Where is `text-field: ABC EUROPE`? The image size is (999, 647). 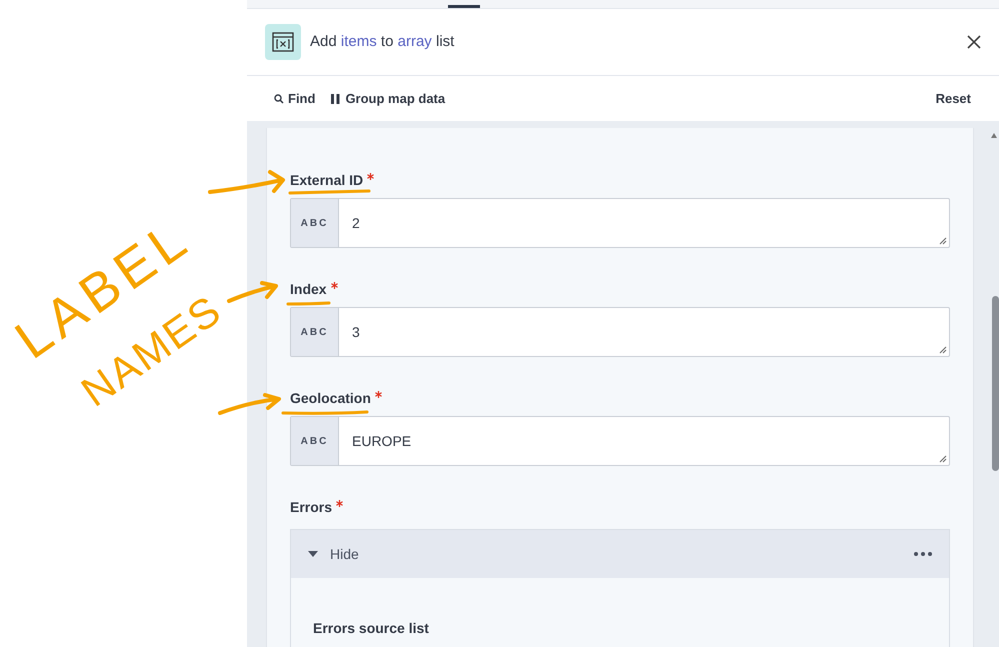
text-field: ABC EUROPE is located at coordinates (620, 441).